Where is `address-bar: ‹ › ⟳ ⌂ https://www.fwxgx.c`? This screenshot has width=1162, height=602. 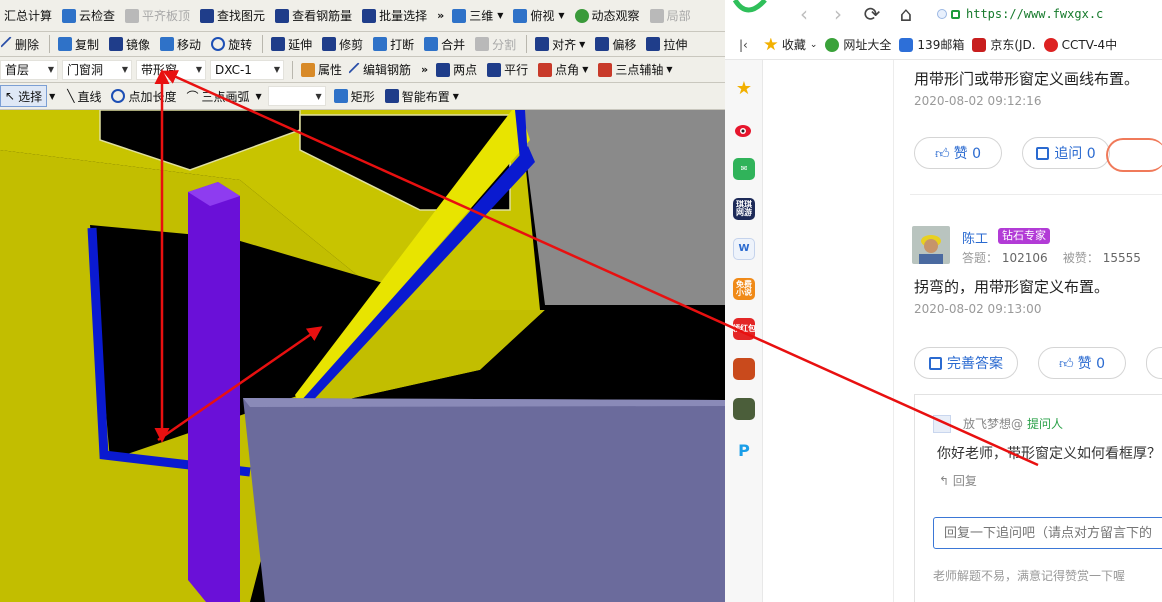 address-bar: ‹ › ⟳ ⌂ https://www.fwxgx.c is located at coordinates (943, 14).